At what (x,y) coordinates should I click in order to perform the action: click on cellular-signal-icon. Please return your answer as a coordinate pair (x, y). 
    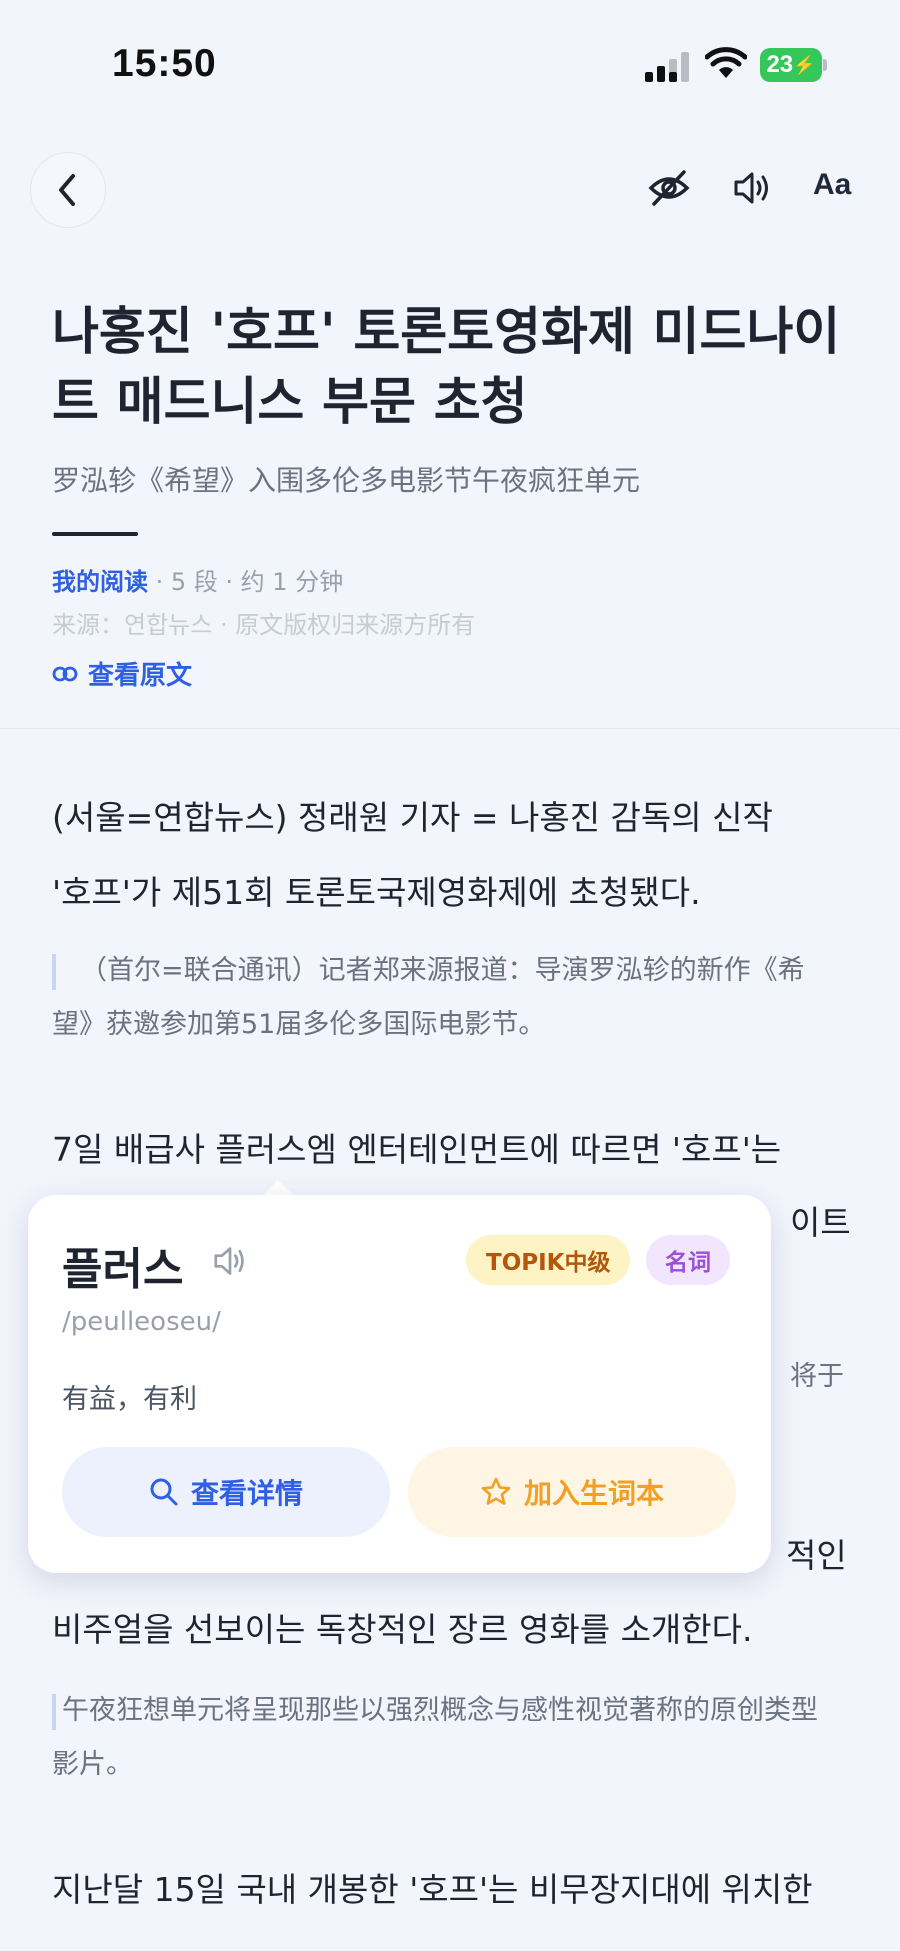
    Looking at the image, I should click on (667, 67).